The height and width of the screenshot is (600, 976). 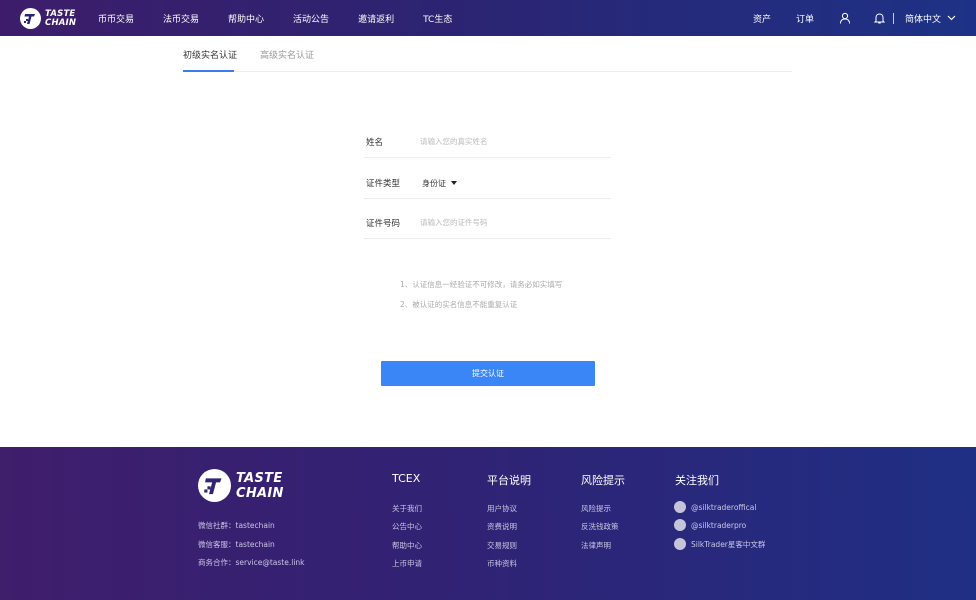 What do you see at coordinates (596, 508) in the screenshot?
I see `footer-link-risk-warning: 风险提示` at bounding box center [596, 508].